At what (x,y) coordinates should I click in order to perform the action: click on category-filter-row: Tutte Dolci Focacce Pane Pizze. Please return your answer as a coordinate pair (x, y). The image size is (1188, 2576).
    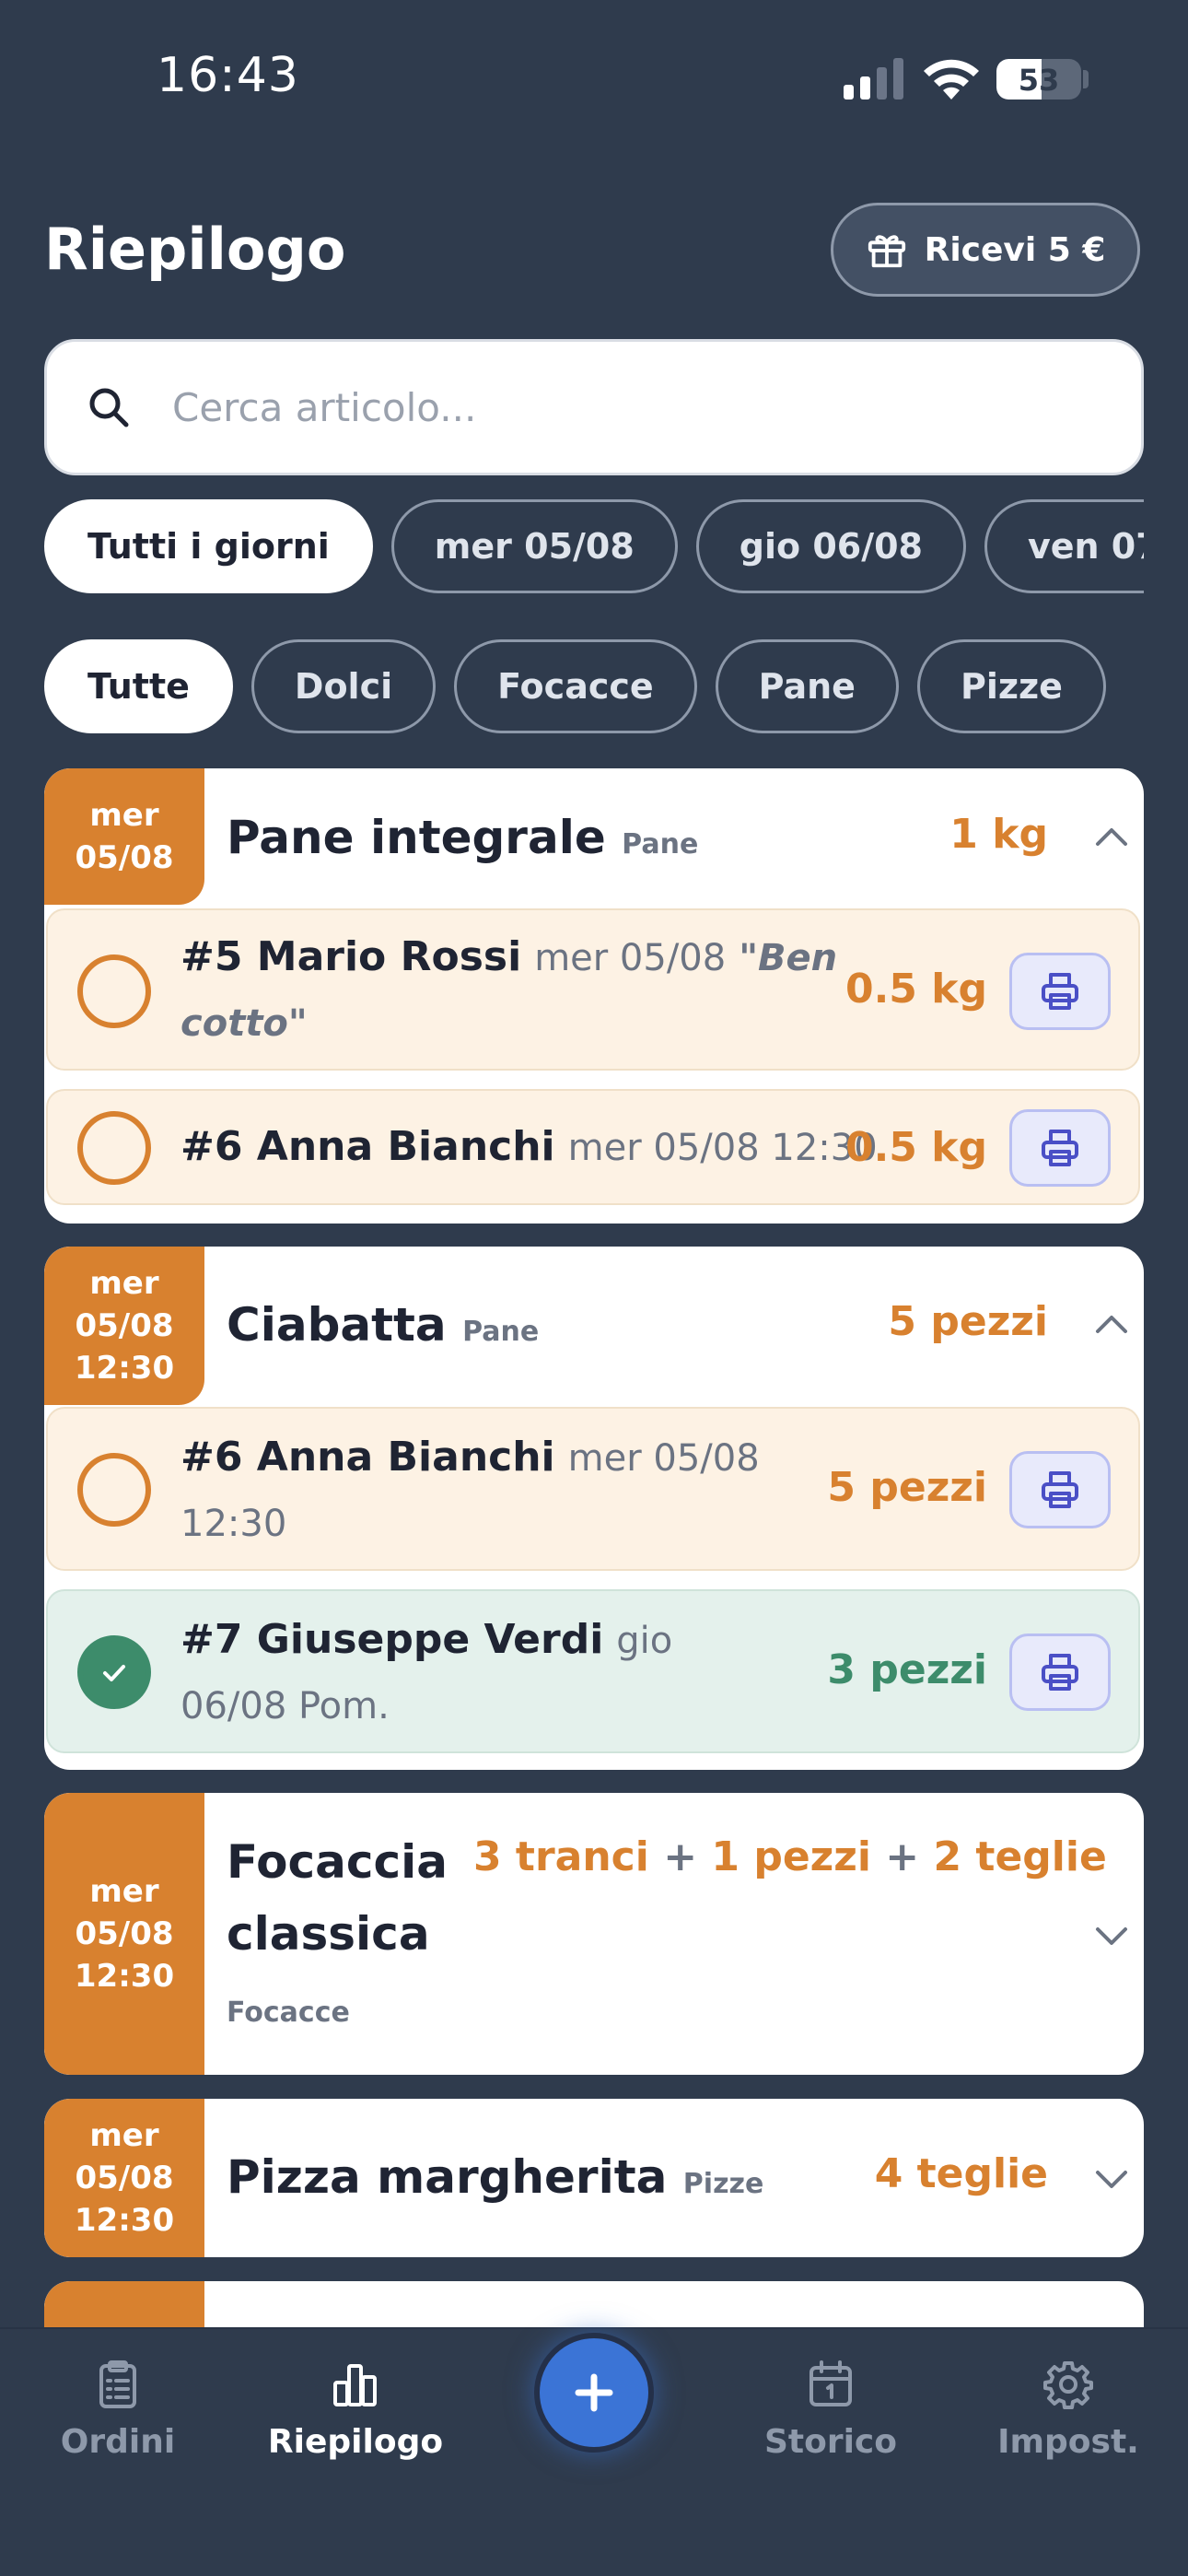
    Looking at the image, I should click on (575, 686).